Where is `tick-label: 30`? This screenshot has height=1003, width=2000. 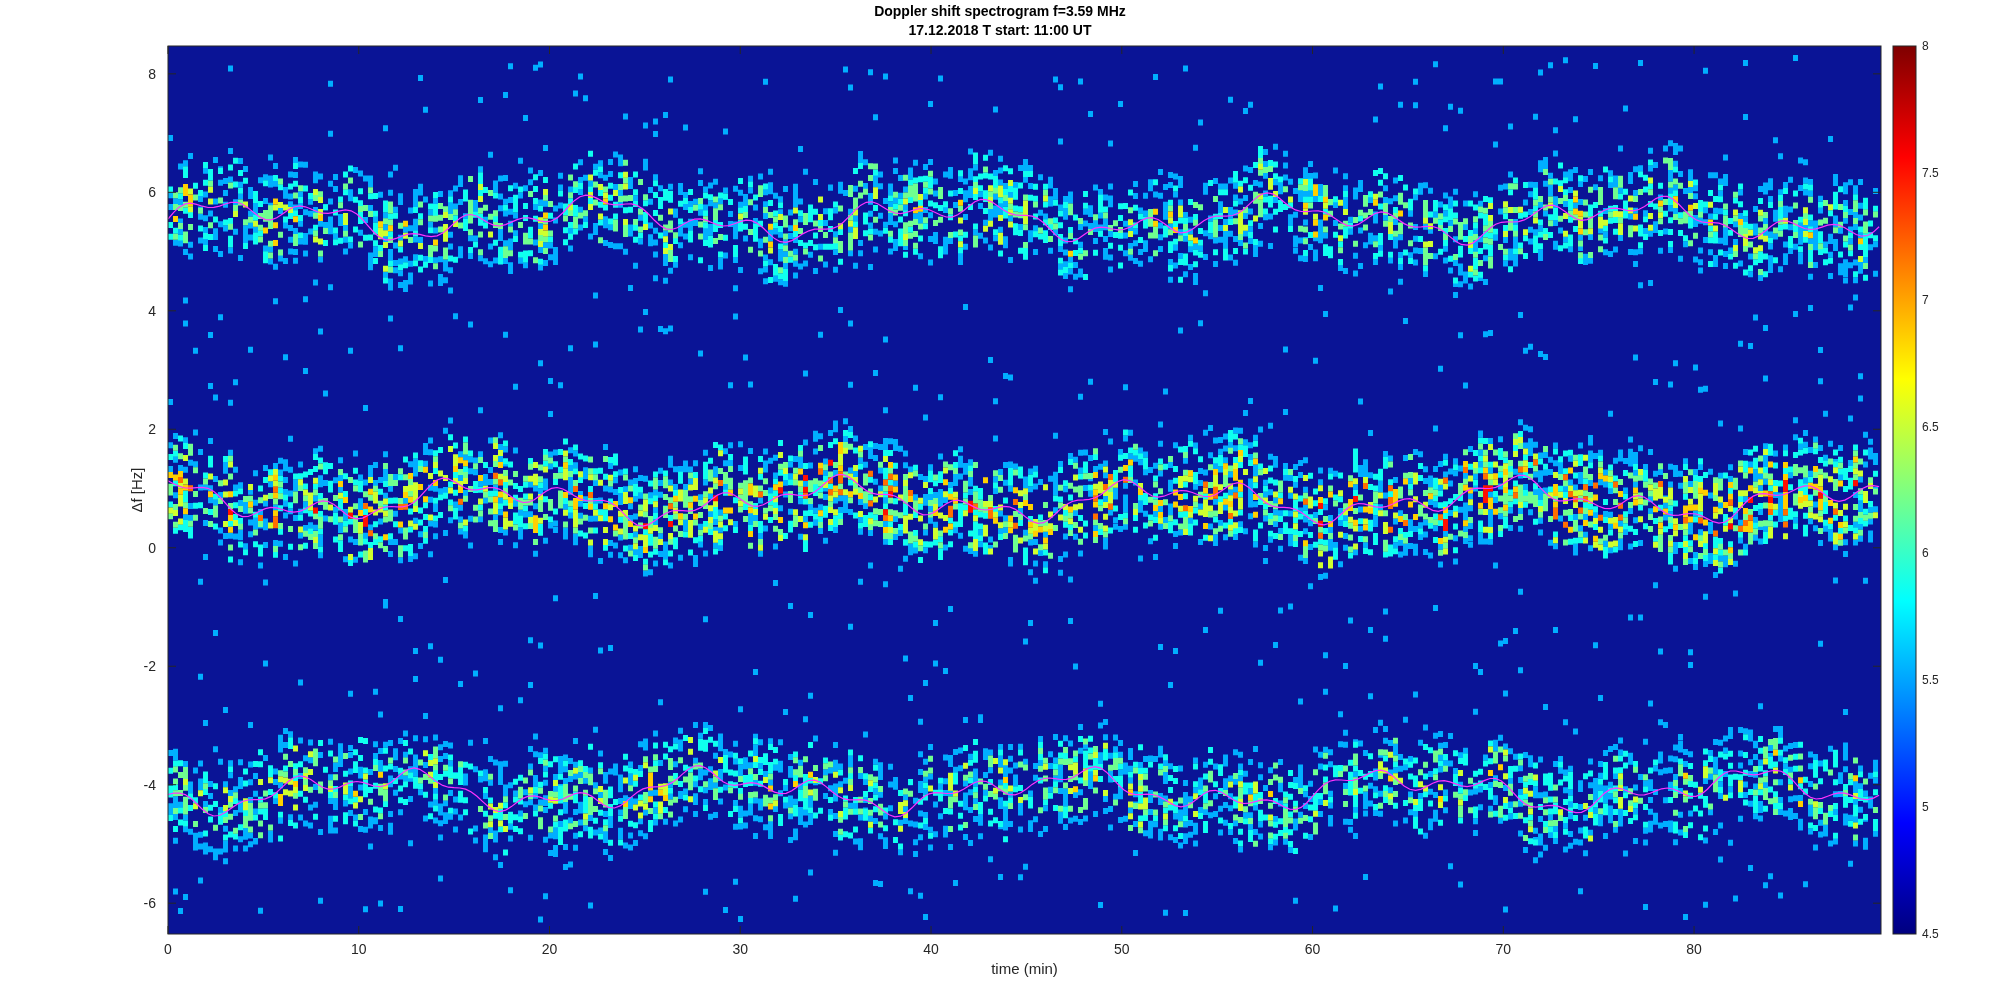 tick-label: 30 is located at coordinates (740, 949).